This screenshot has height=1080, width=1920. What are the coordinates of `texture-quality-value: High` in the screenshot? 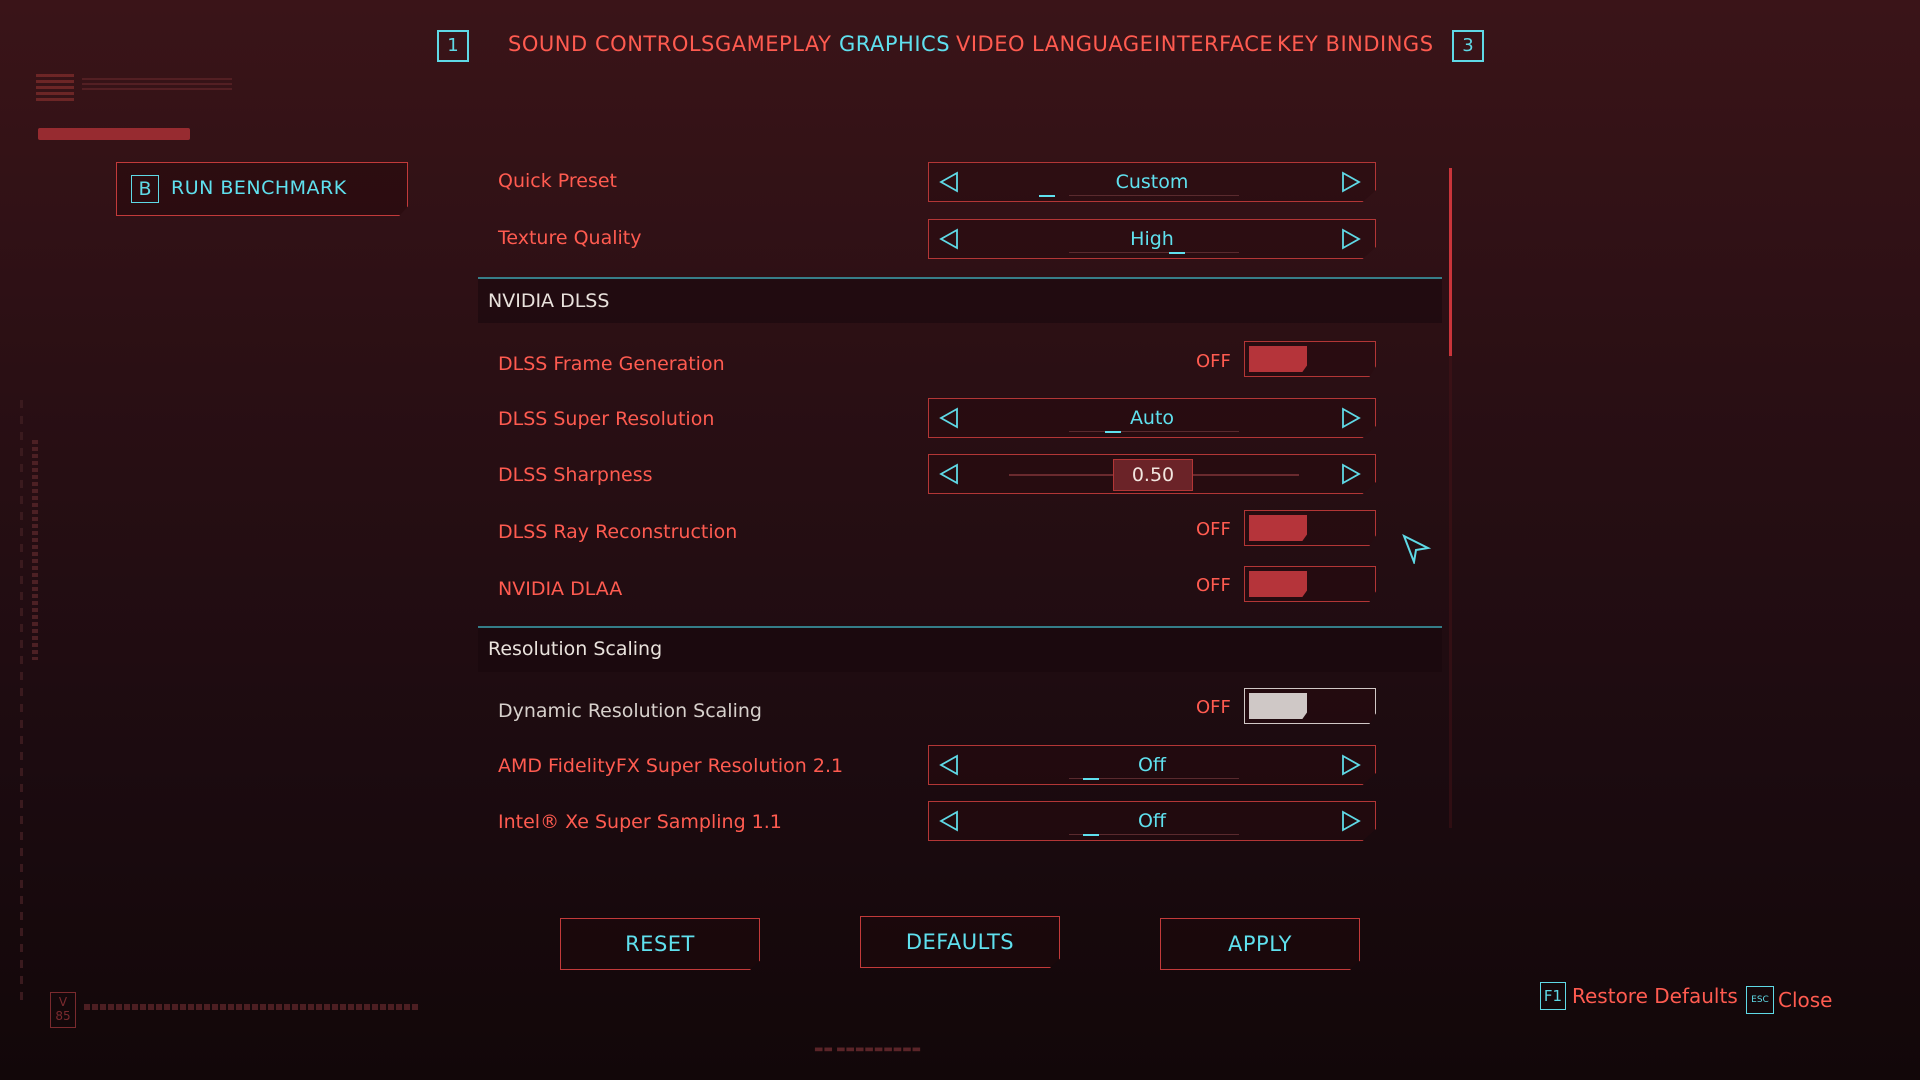 It's located at (1152, 239).